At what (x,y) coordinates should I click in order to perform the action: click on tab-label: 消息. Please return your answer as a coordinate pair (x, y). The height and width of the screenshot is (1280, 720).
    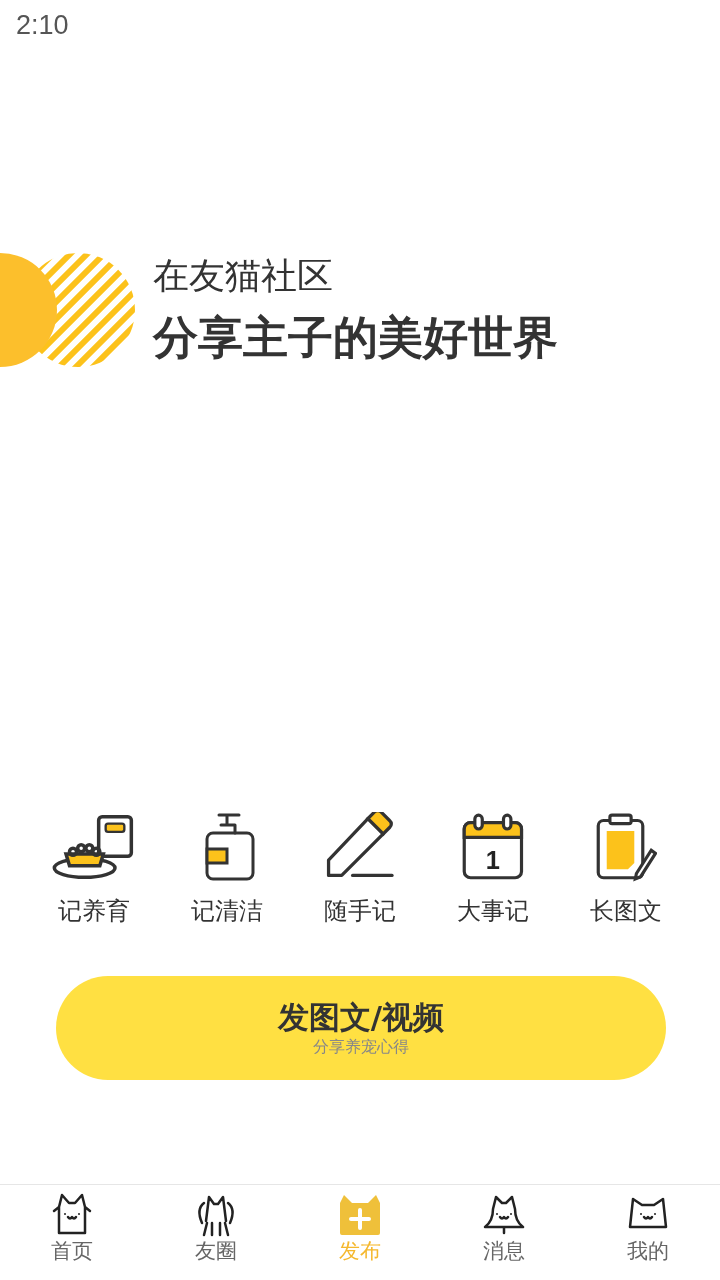
    Looking at the image, I should click on (504, 1251).